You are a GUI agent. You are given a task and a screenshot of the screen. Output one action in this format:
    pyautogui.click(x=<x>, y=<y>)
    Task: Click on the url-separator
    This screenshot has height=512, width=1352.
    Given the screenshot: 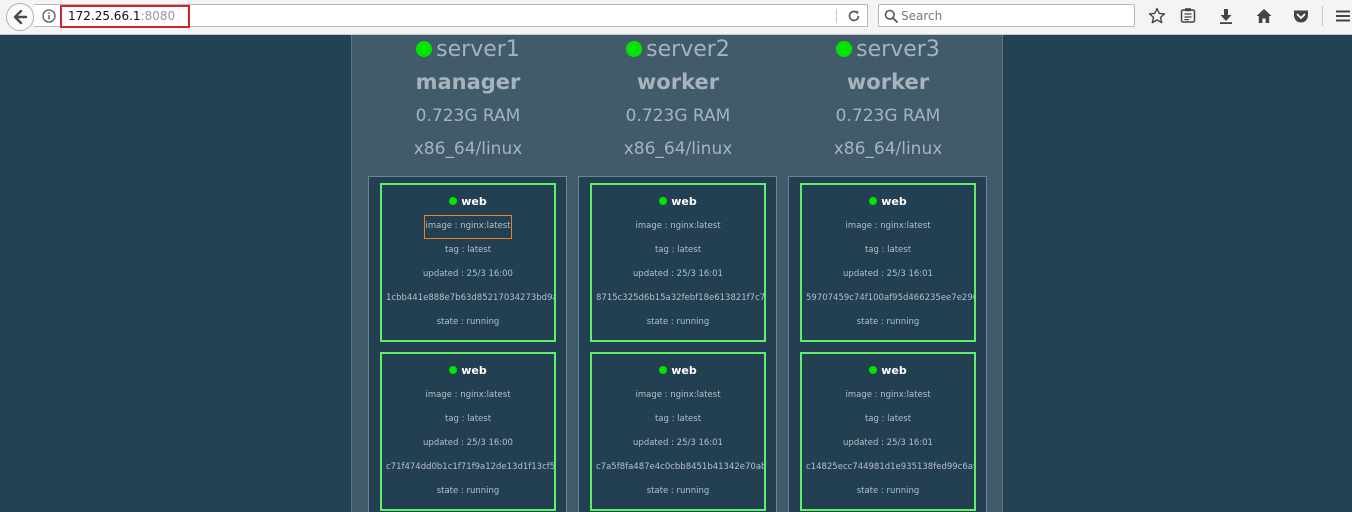 What is the action you would take?
    pyautogui.click(x=836, y=16)
    